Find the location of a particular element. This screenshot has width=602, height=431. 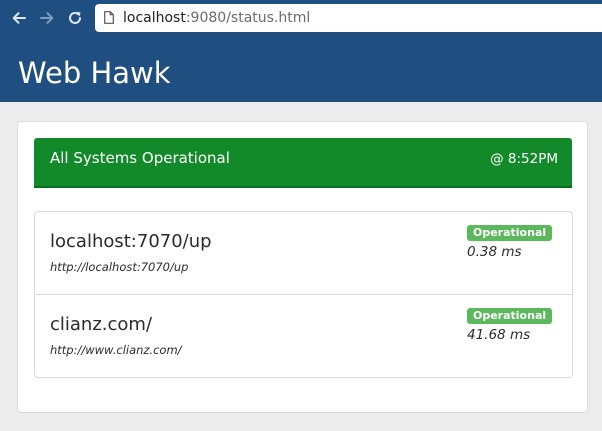

reload-icon is located at coordinates (75, 17).